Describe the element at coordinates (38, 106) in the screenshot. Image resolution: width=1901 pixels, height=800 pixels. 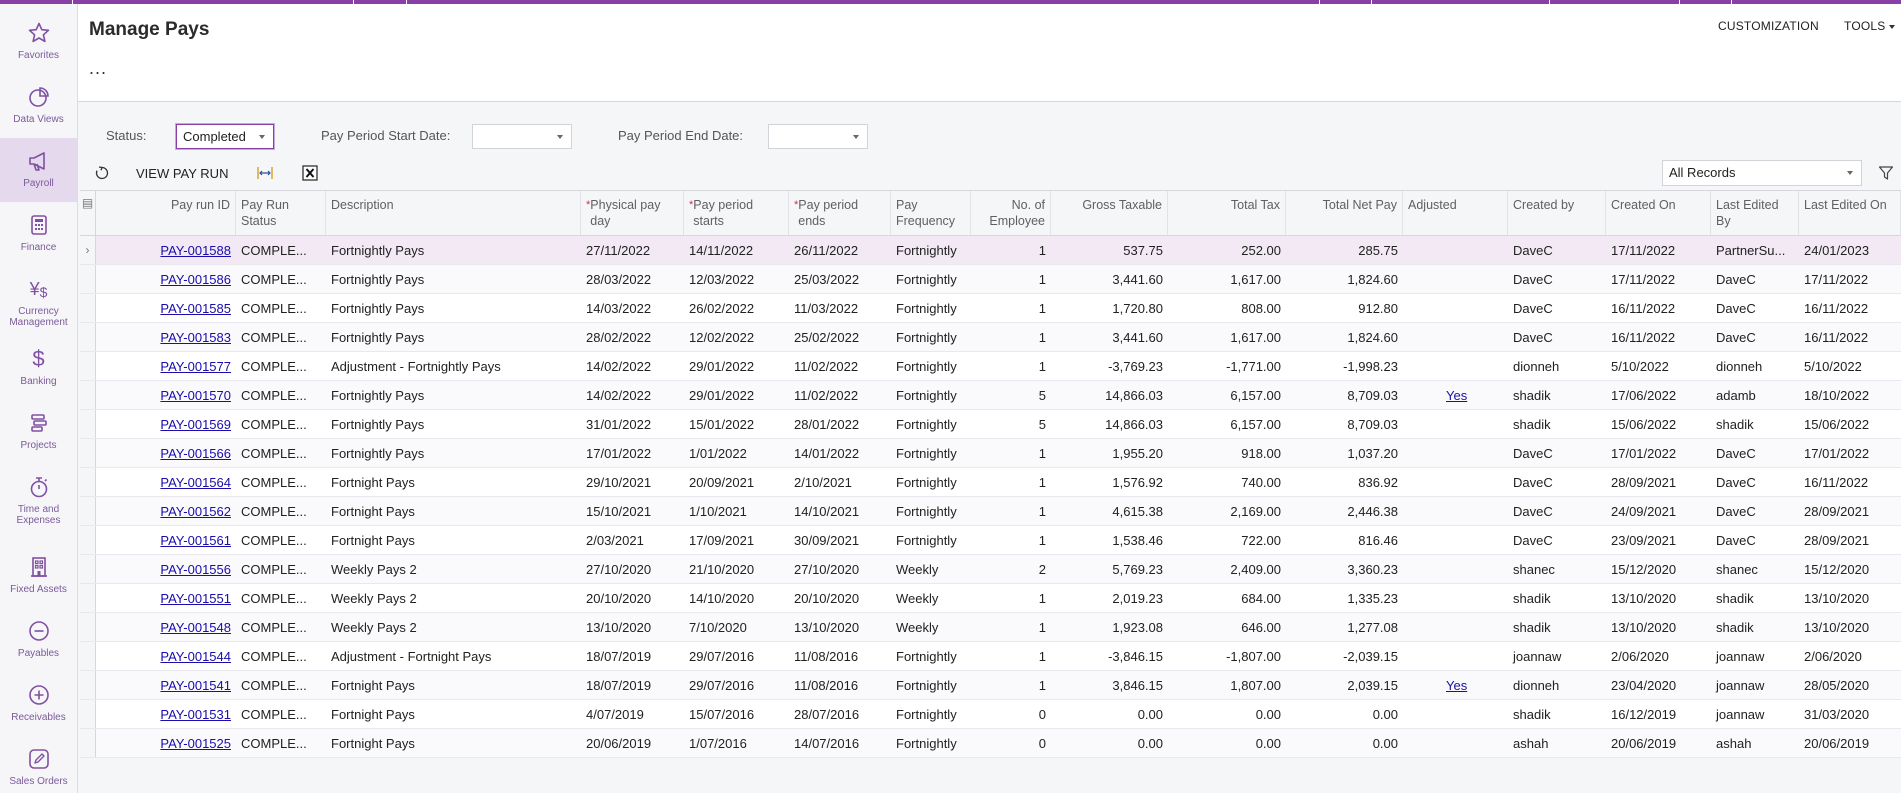
I see `sidebar-item-data-views: Data Views` at that location.